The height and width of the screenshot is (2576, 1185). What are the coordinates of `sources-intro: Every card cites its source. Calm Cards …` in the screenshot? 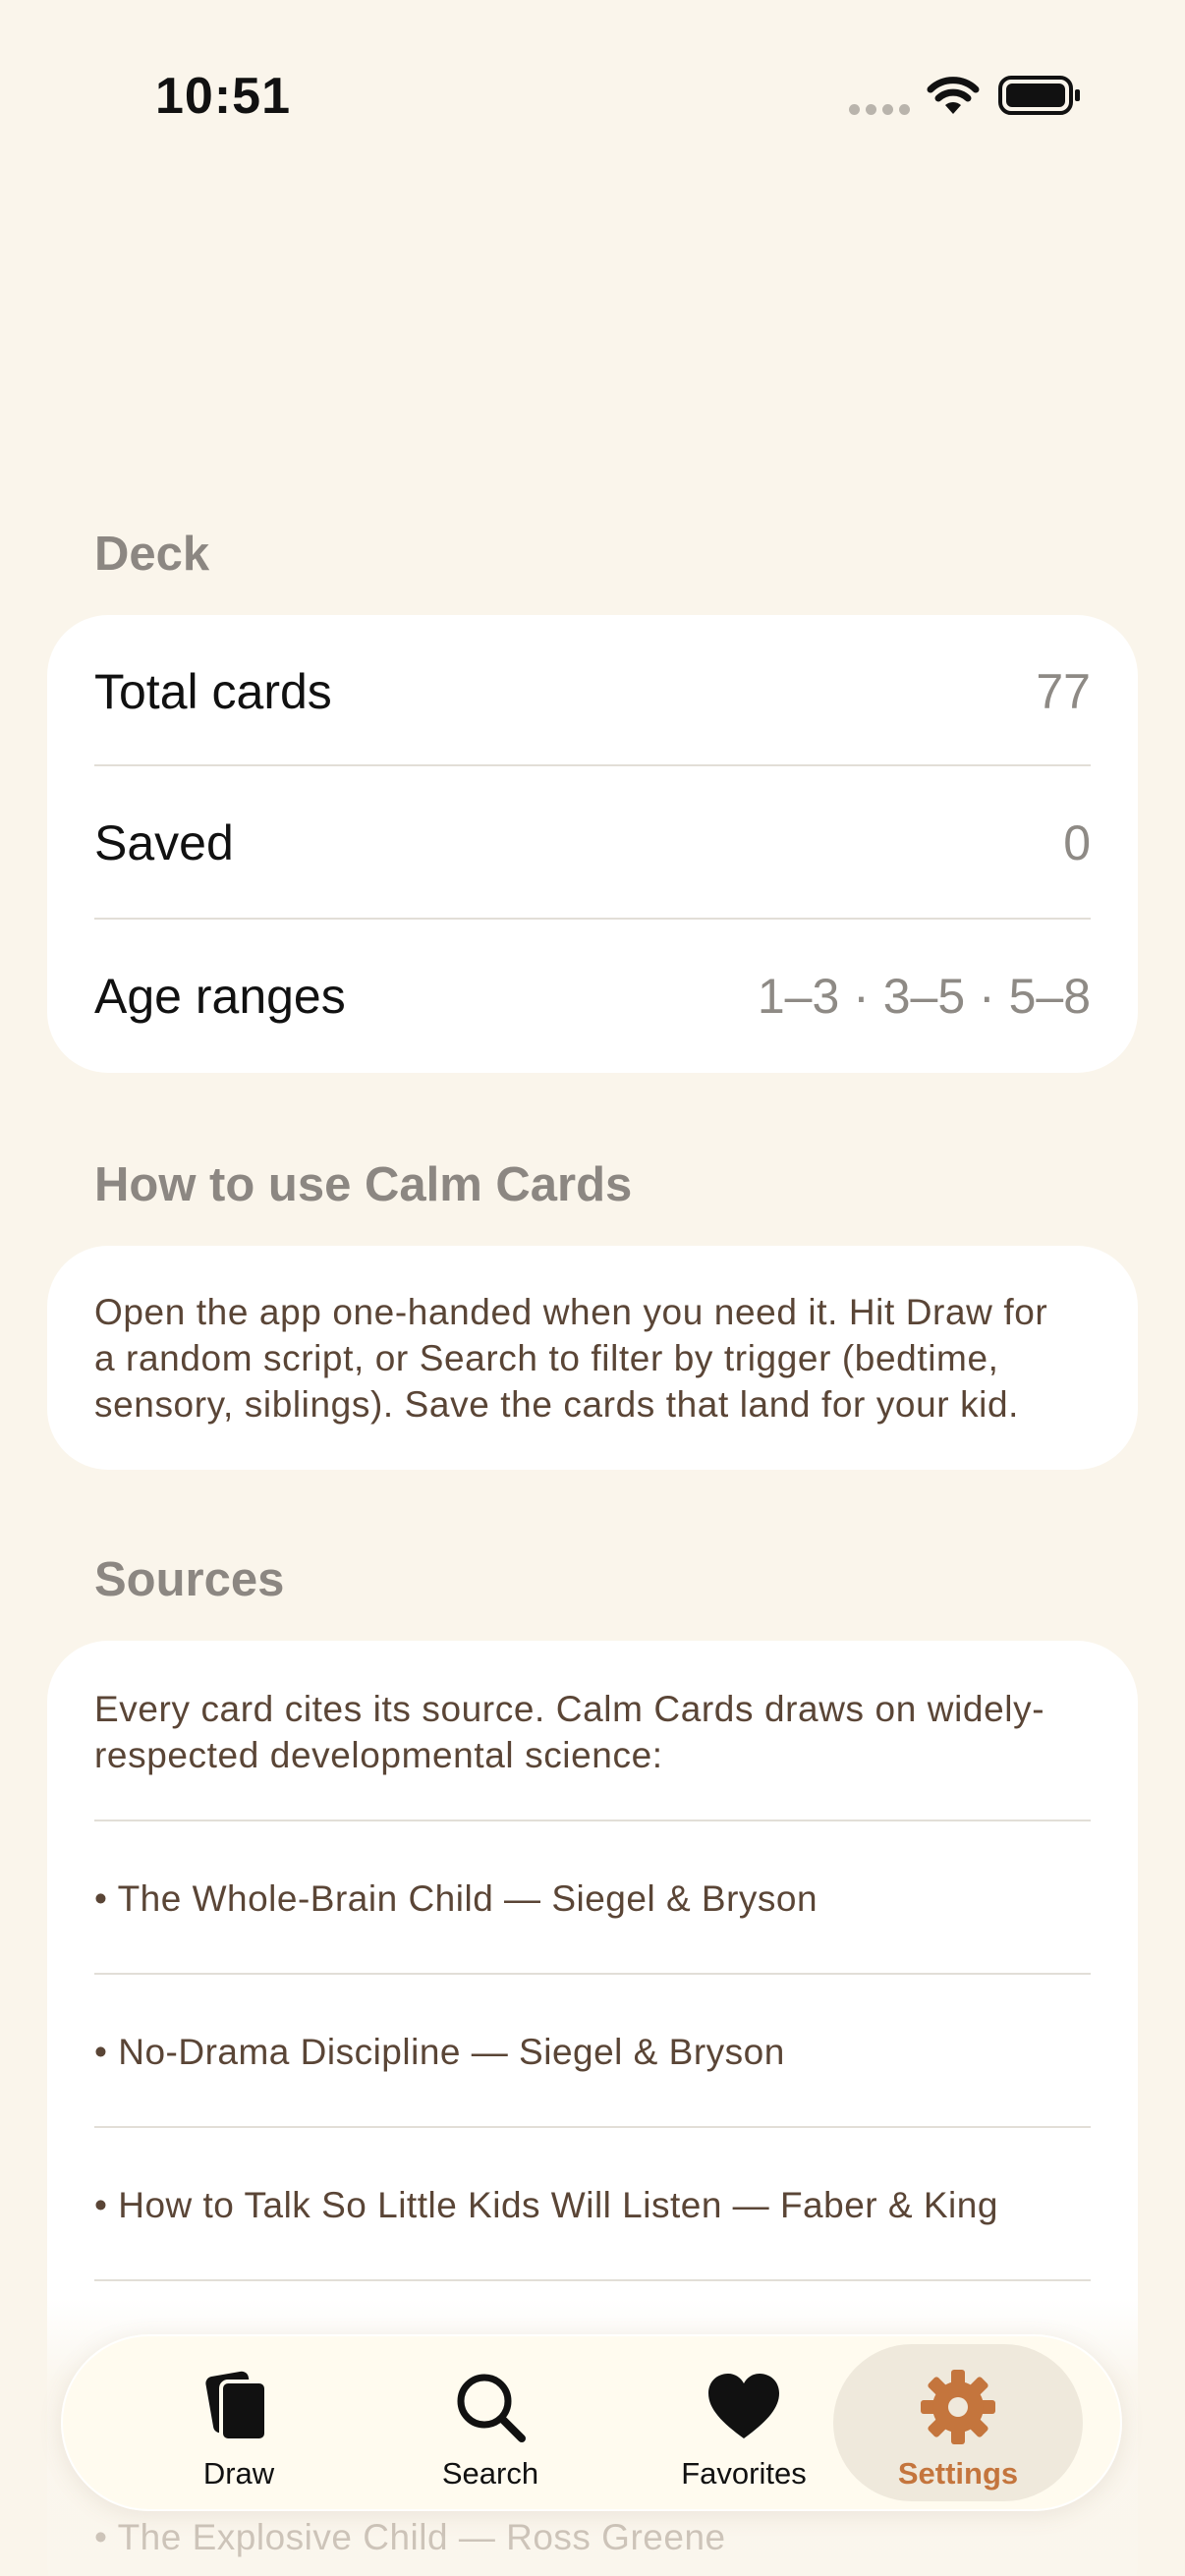 It's located at (592, 1732).